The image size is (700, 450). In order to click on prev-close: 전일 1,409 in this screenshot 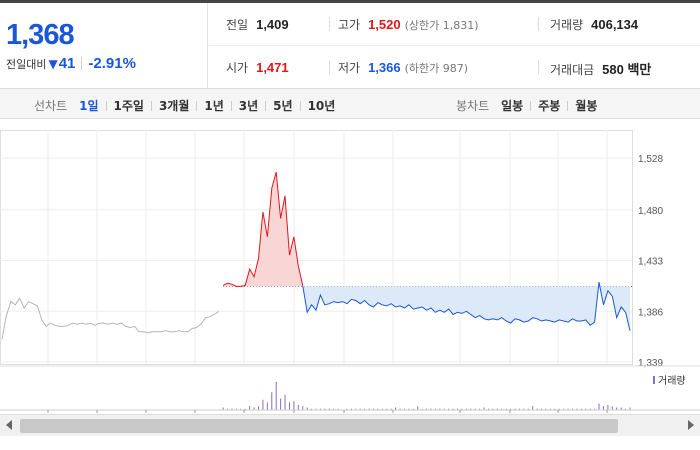, I will do `click(257, 24)`.